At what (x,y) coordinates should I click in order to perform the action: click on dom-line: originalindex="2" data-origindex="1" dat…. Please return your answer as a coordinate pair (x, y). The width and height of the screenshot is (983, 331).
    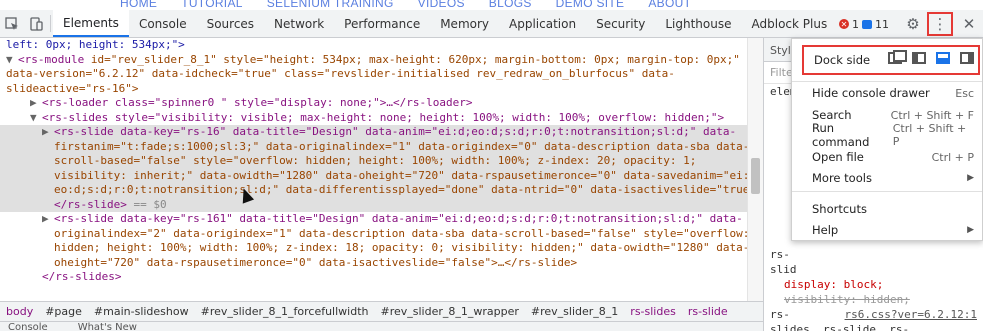
    Looking at the image, I should click on (381, 234).